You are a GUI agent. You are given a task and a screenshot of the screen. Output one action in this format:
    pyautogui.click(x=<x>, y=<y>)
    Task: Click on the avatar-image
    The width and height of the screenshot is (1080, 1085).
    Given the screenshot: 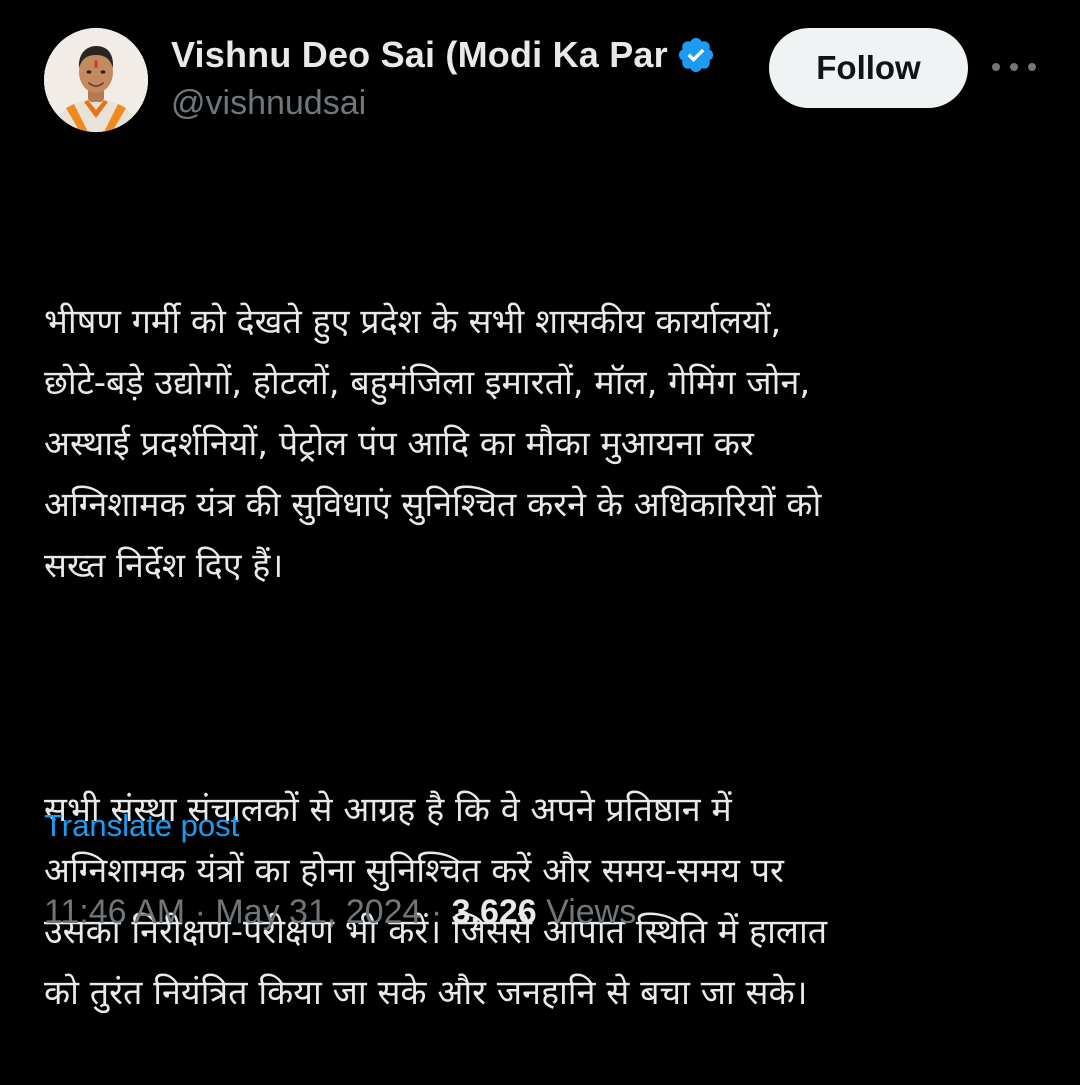 What is the action you would take?
    pyautogui.click(x=96, y=80)
    